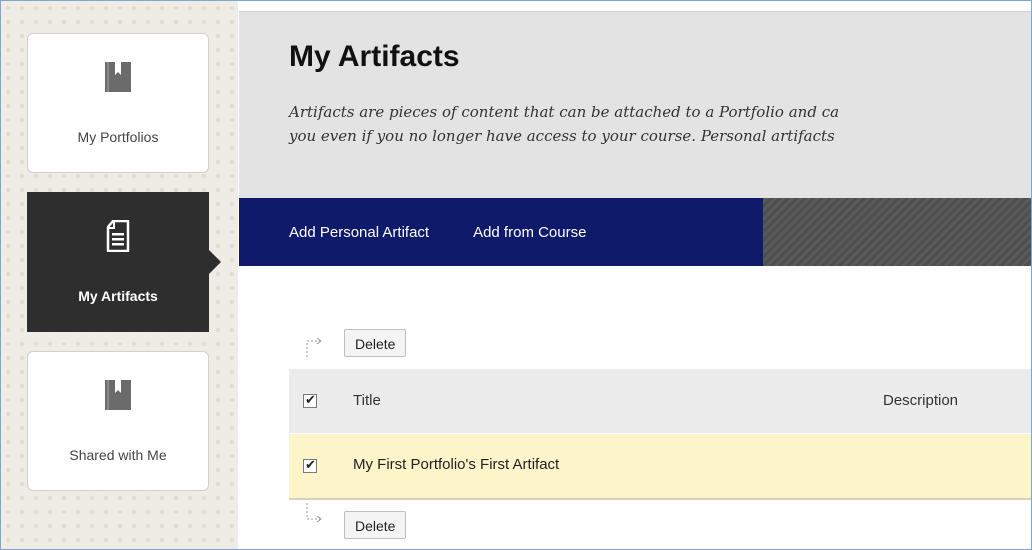  I want to click on sidebar-item-shared-with-me: Shared with Me, so click(118, 421).